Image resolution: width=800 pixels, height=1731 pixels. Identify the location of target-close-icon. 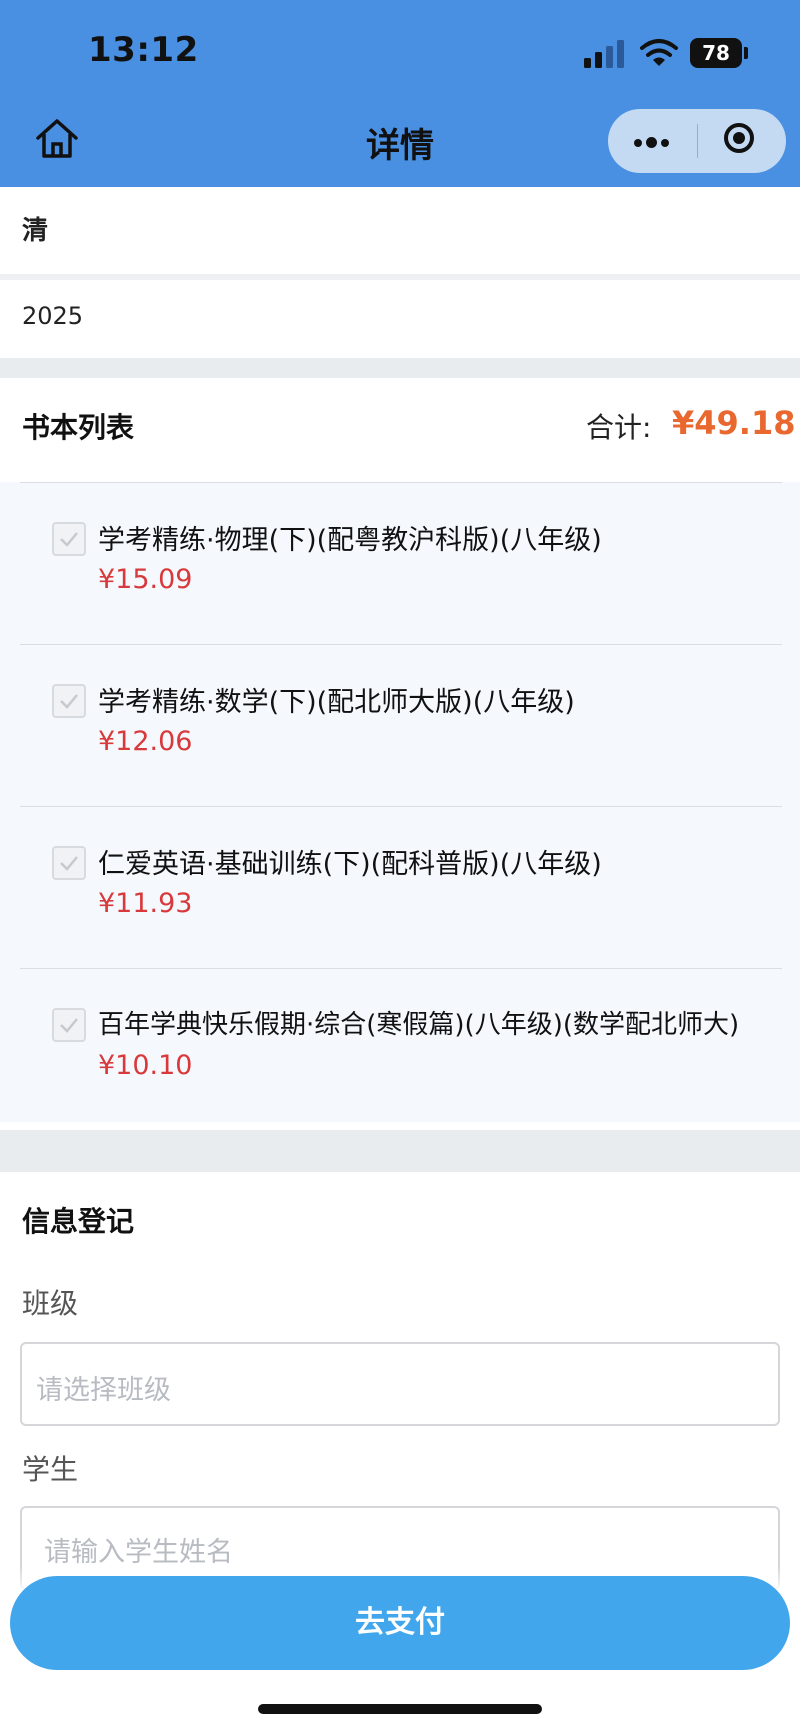
(742, 141).